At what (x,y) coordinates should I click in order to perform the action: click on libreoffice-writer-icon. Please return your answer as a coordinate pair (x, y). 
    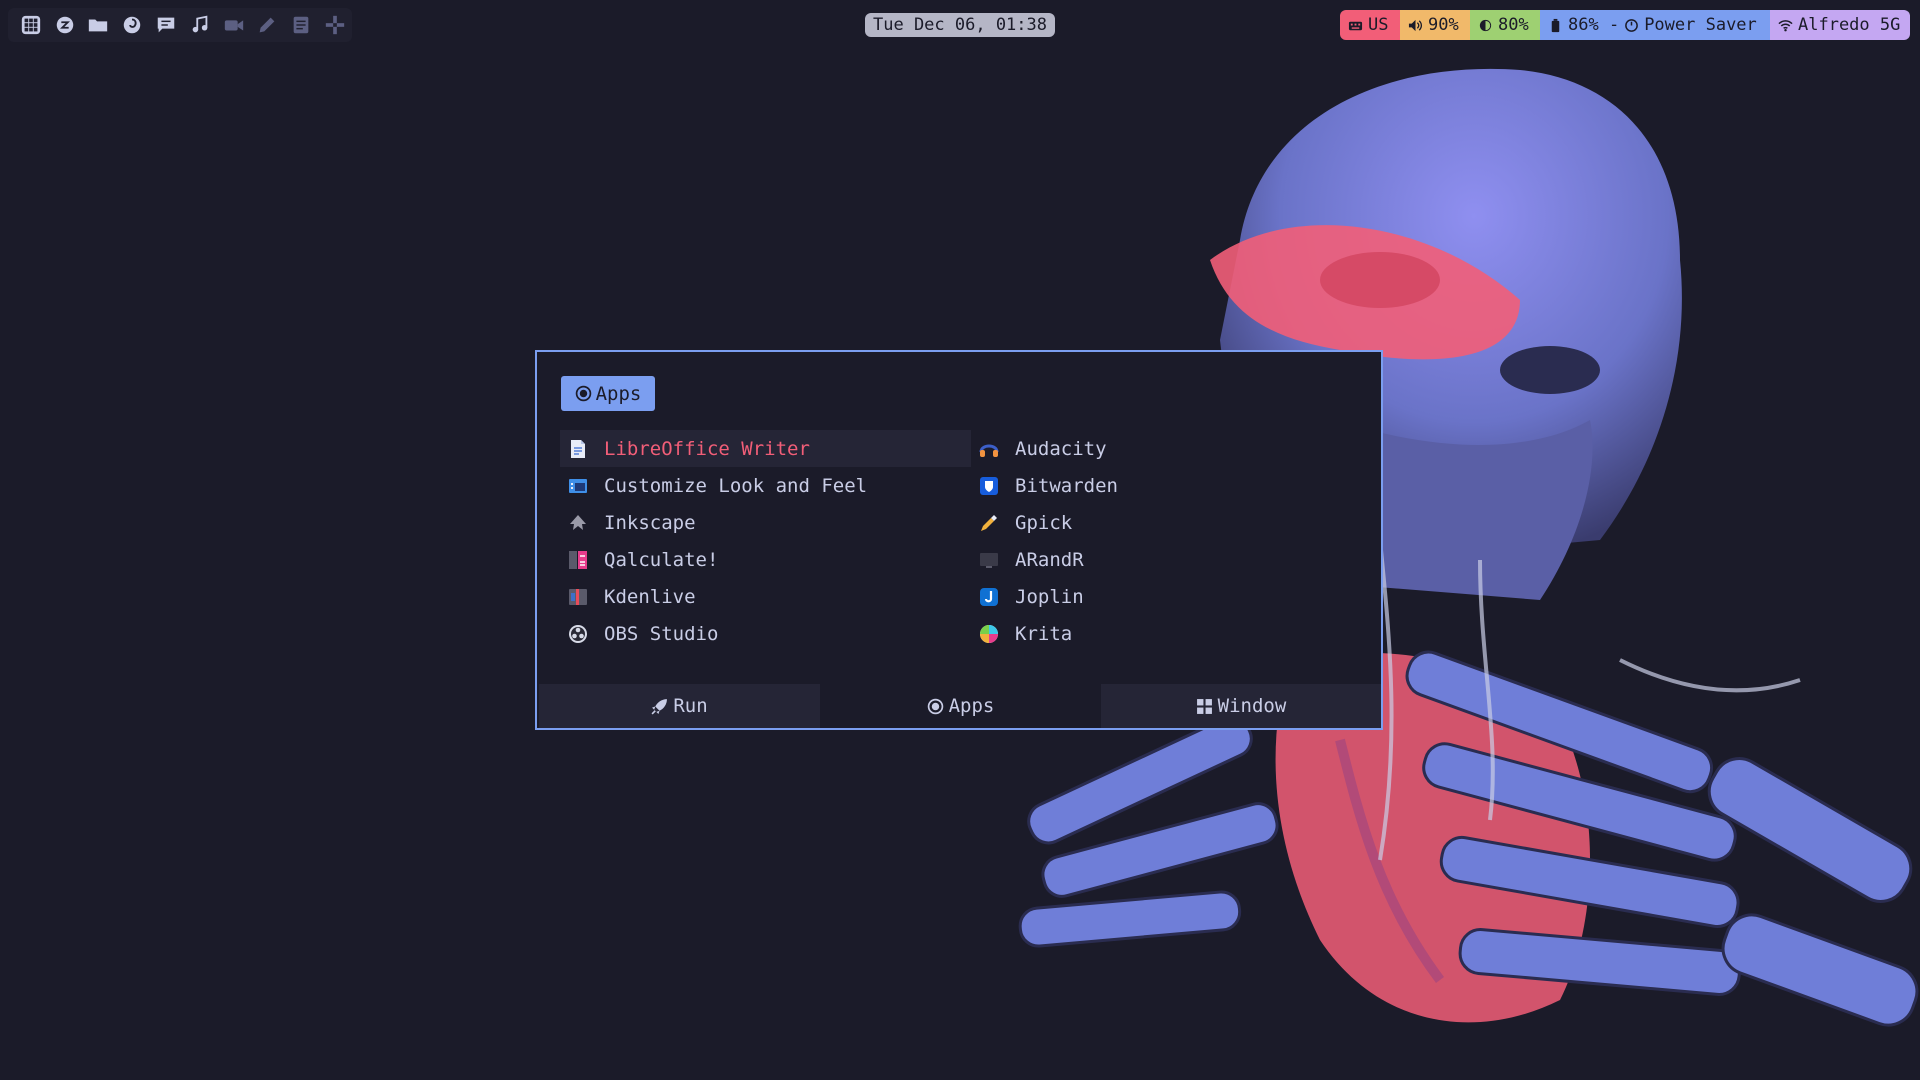
    Looking at the image, I should click on (578, 449).